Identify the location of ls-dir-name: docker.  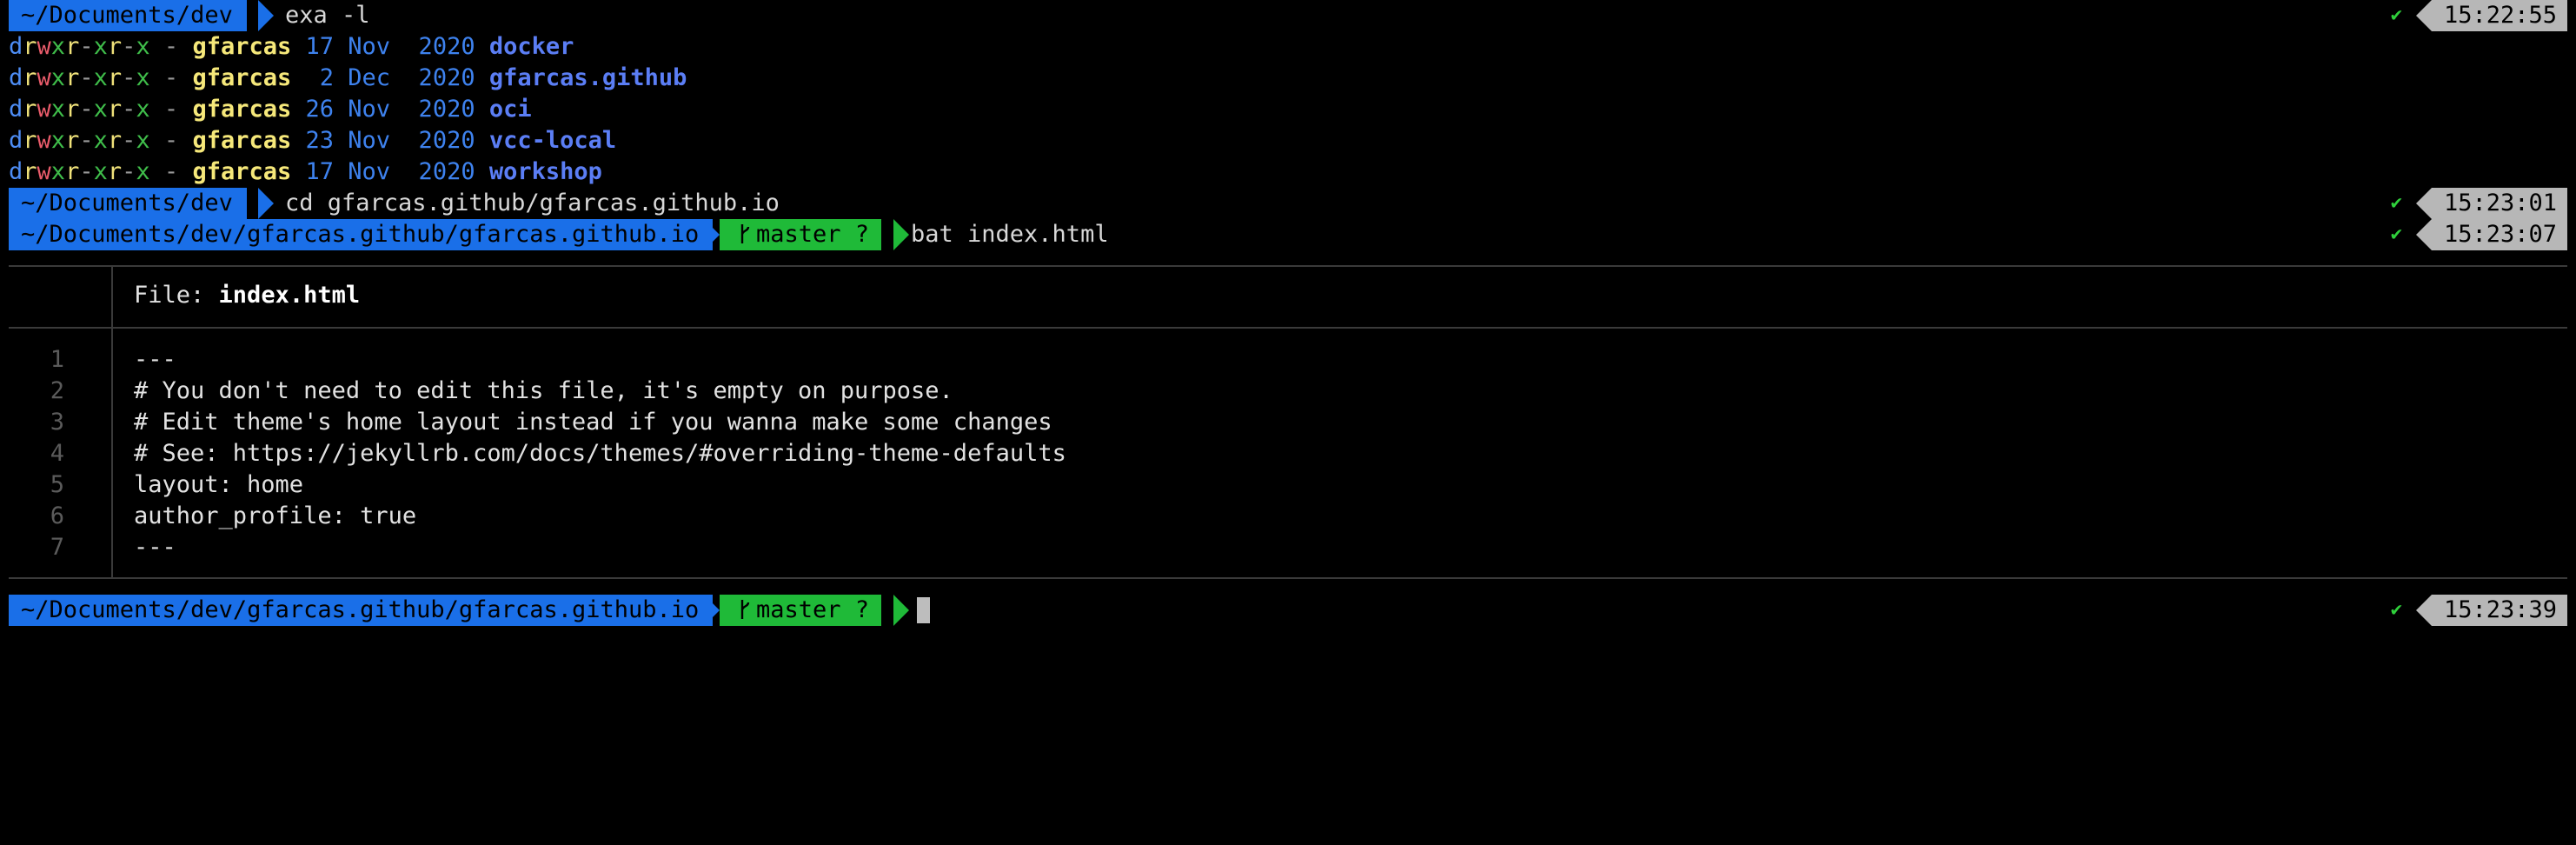
(531, 46).